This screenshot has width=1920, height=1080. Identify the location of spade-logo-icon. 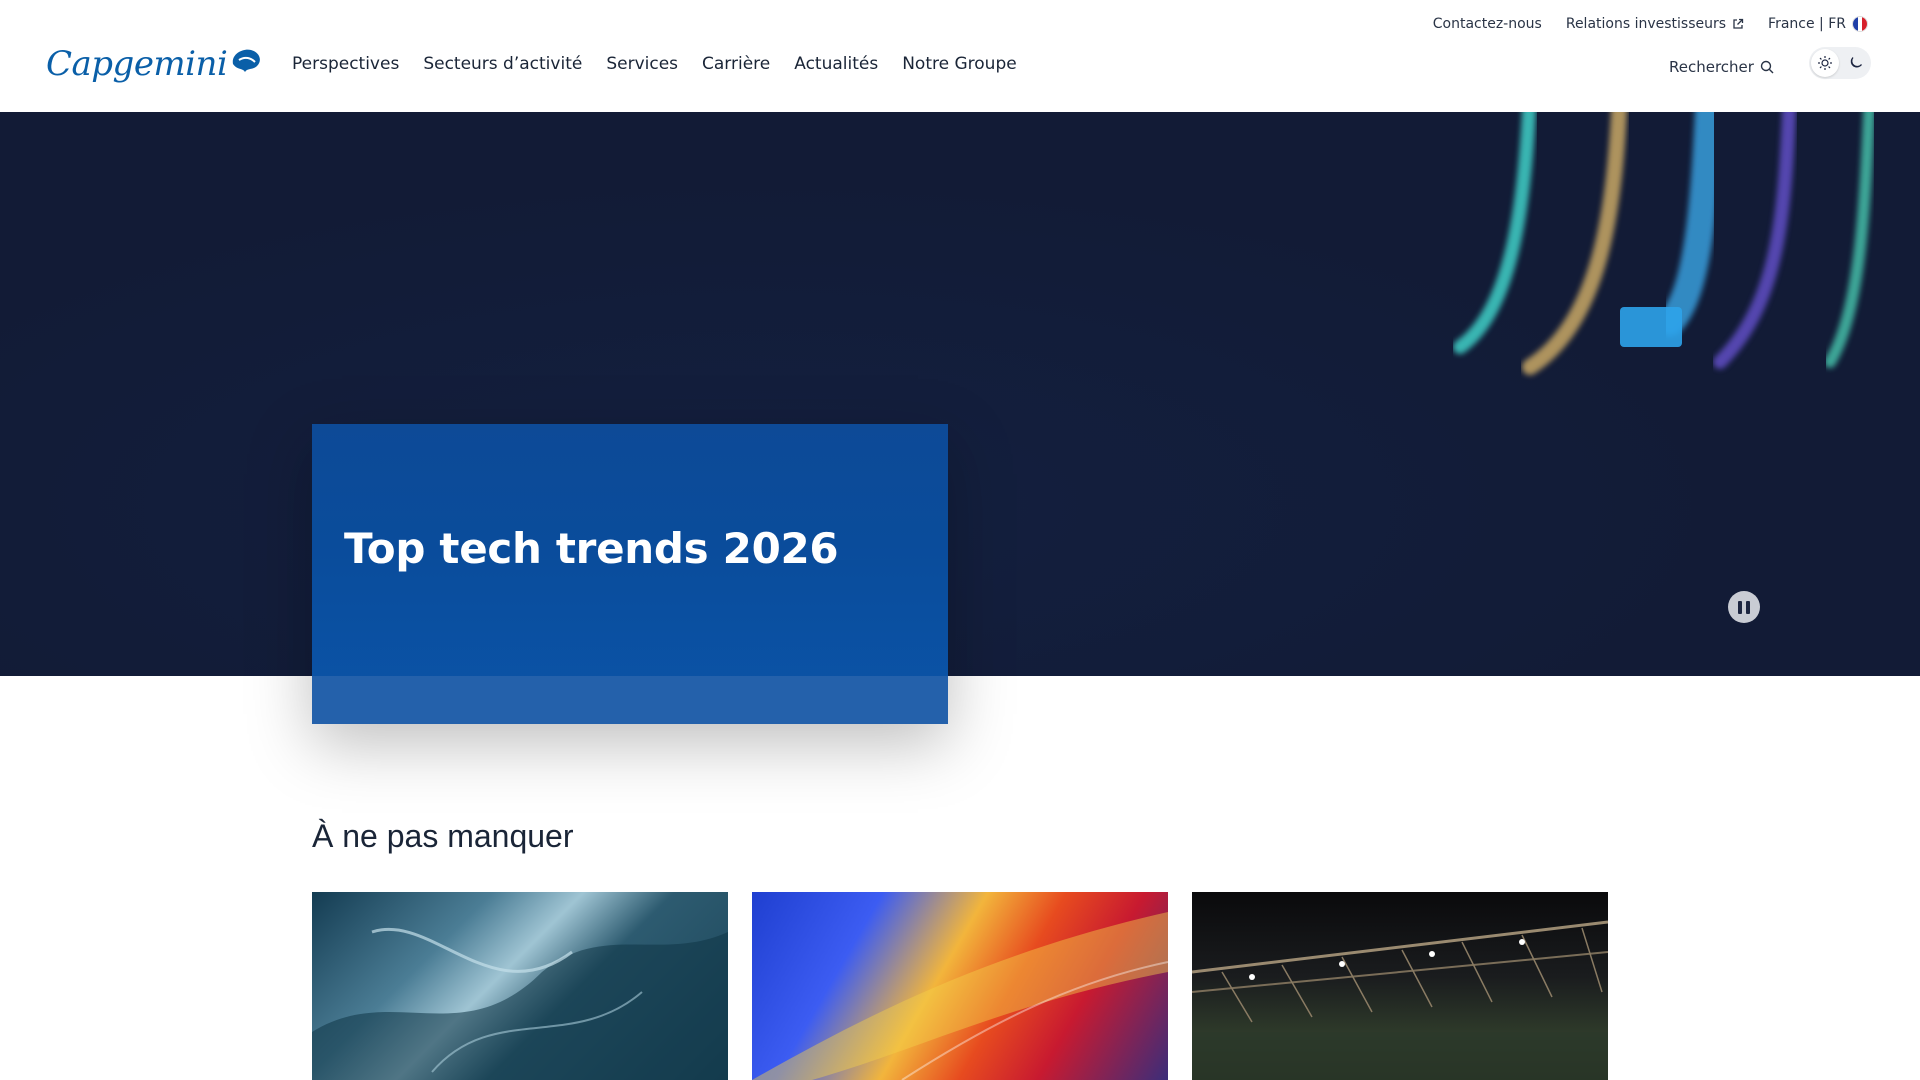
(247, 60).